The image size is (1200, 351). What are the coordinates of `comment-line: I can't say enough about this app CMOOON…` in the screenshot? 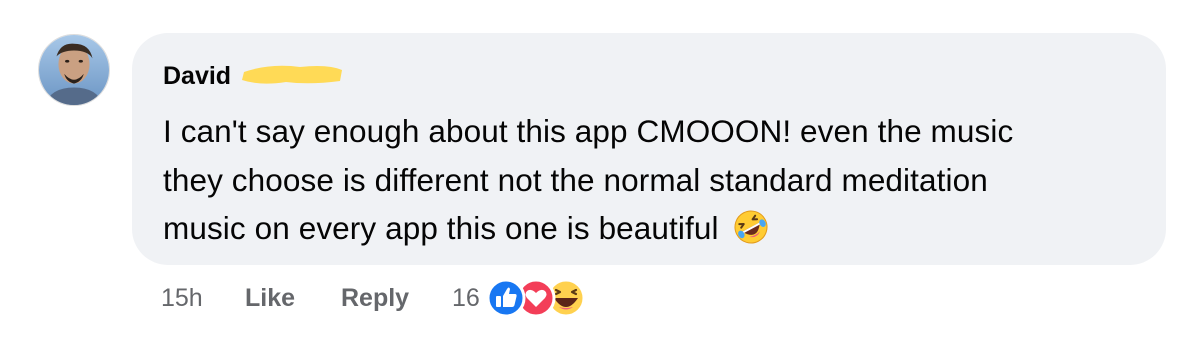 It's located at (588, 131).